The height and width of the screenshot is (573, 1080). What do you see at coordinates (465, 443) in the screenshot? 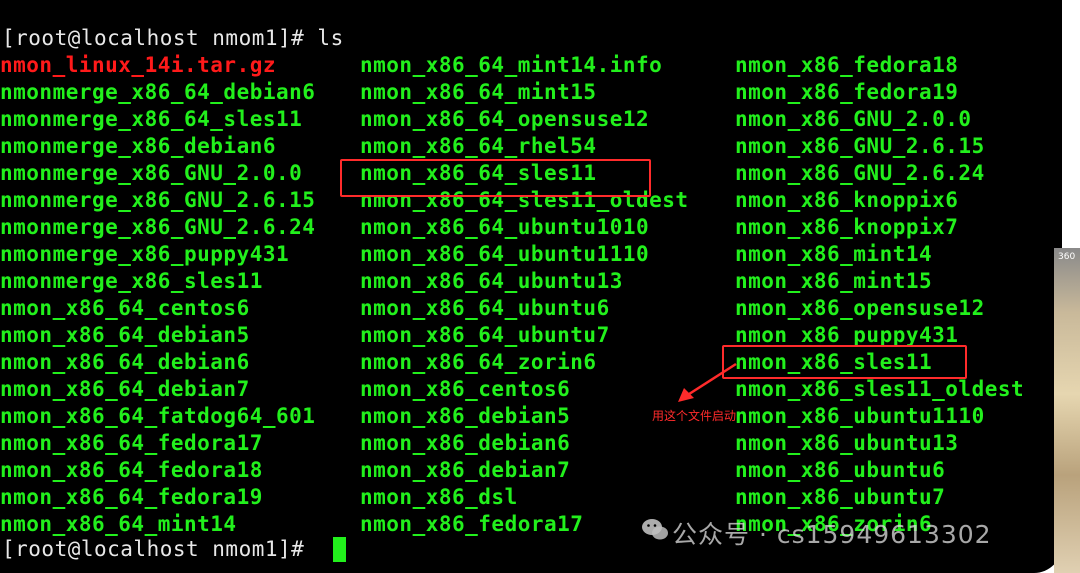
I see `file-entry: nmon_x86_debian6` at bounding box center [465, 443].